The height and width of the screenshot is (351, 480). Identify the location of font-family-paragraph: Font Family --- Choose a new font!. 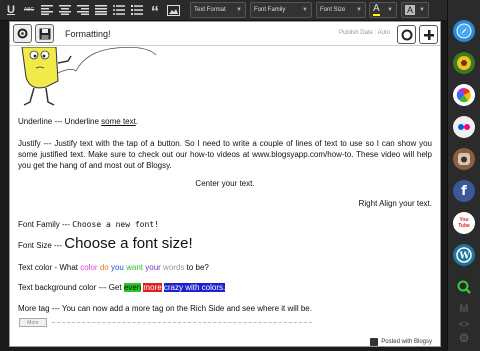
(225, 224).